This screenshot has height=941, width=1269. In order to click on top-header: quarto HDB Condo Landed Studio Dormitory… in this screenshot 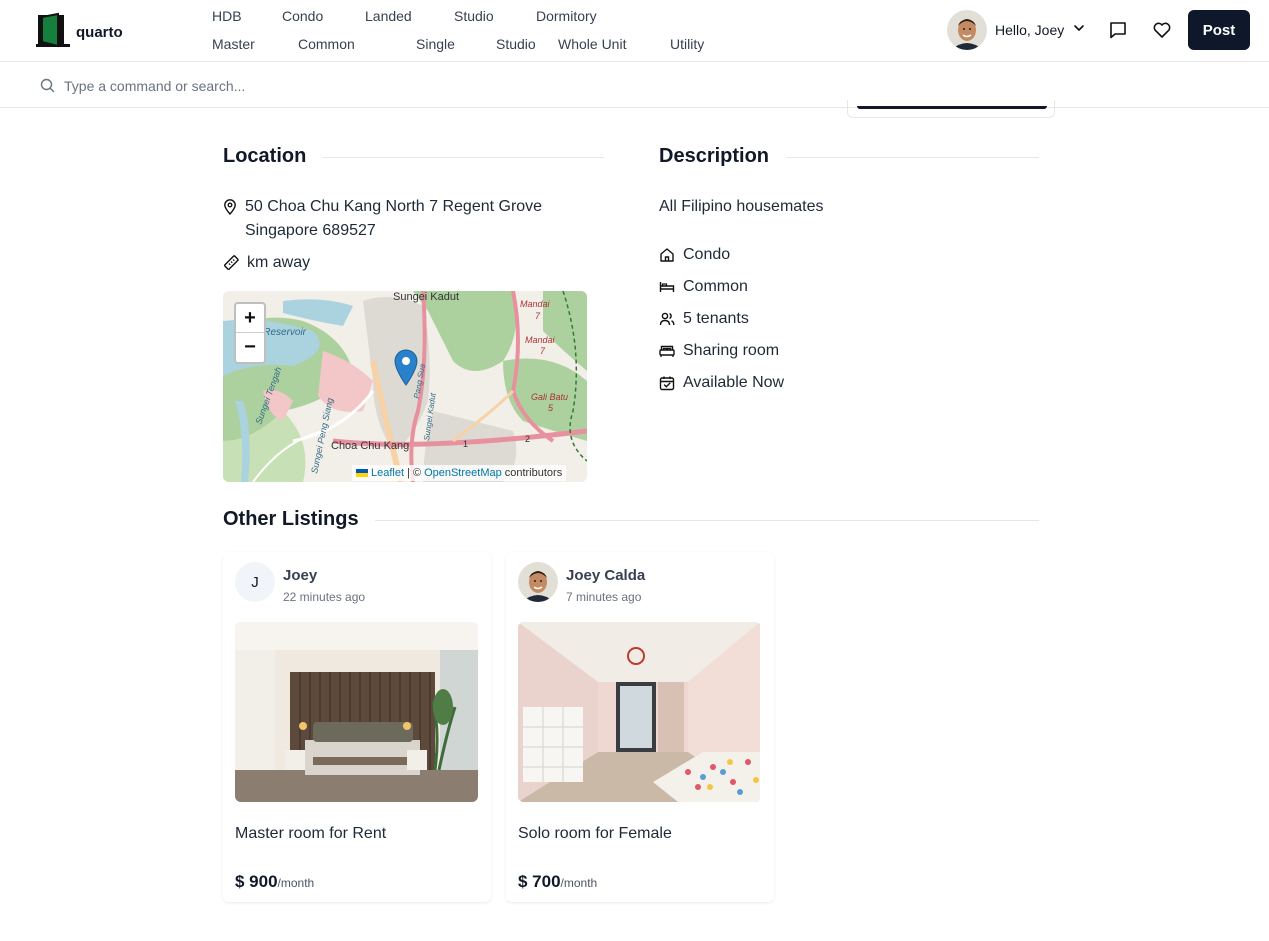, I will do `click(634, 31)`.